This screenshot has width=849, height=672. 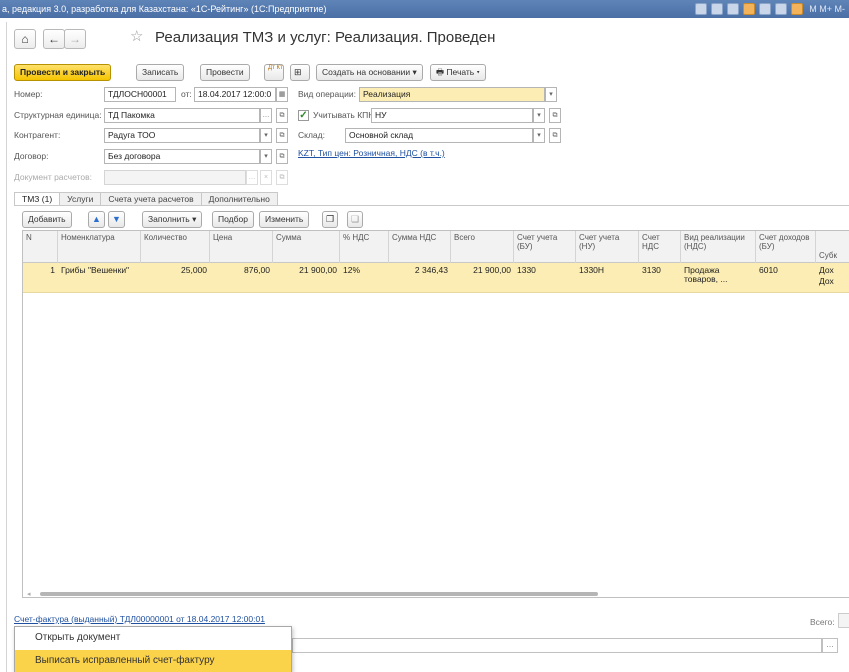 What do you see at coordinates (40, 278) in the screenshot?
I see `cell-n: 1` at bounding box center [40, 278].